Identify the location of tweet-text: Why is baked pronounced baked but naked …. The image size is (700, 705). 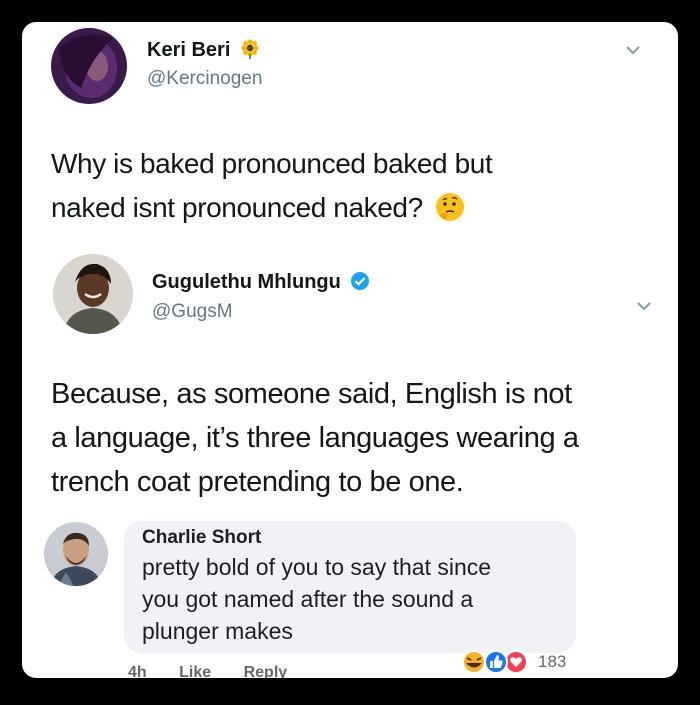
(272, 189).